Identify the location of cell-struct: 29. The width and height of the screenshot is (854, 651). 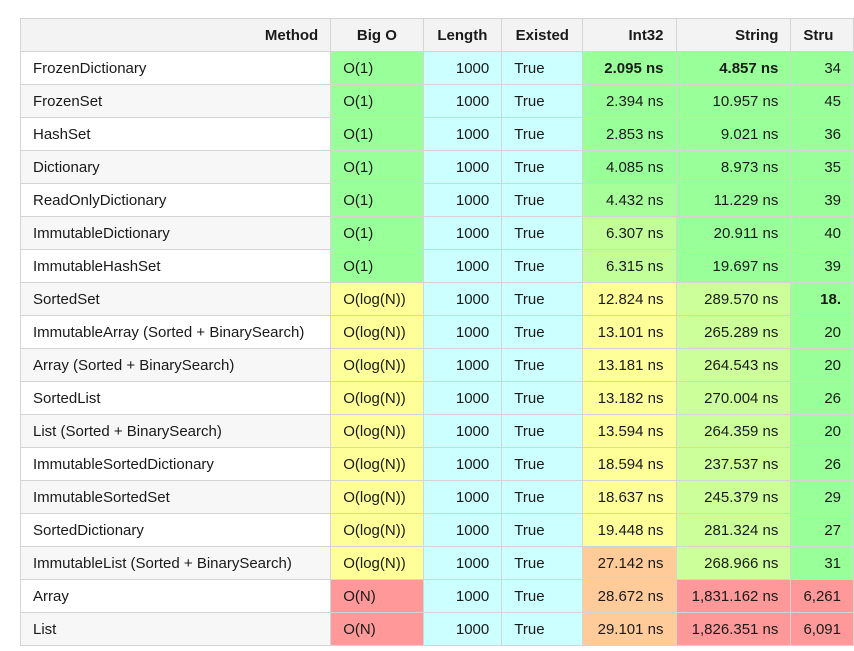
(822, 497).